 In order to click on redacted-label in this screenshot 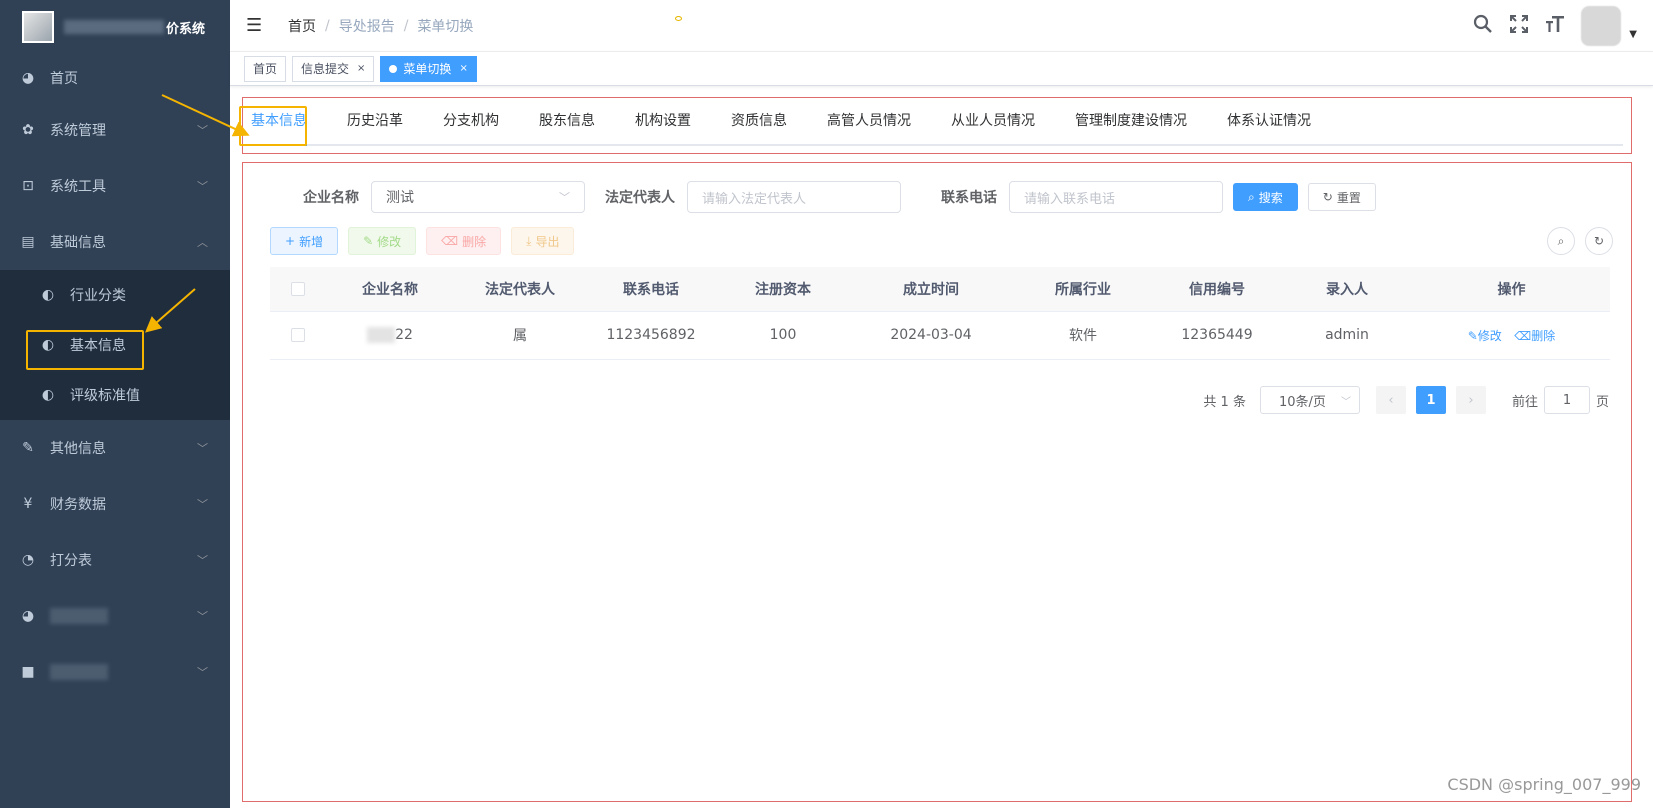, I will do `click(79, 616)`.